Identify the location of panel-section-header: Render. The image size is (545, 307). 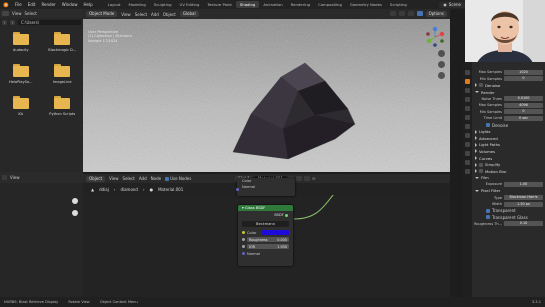
(508, 92).